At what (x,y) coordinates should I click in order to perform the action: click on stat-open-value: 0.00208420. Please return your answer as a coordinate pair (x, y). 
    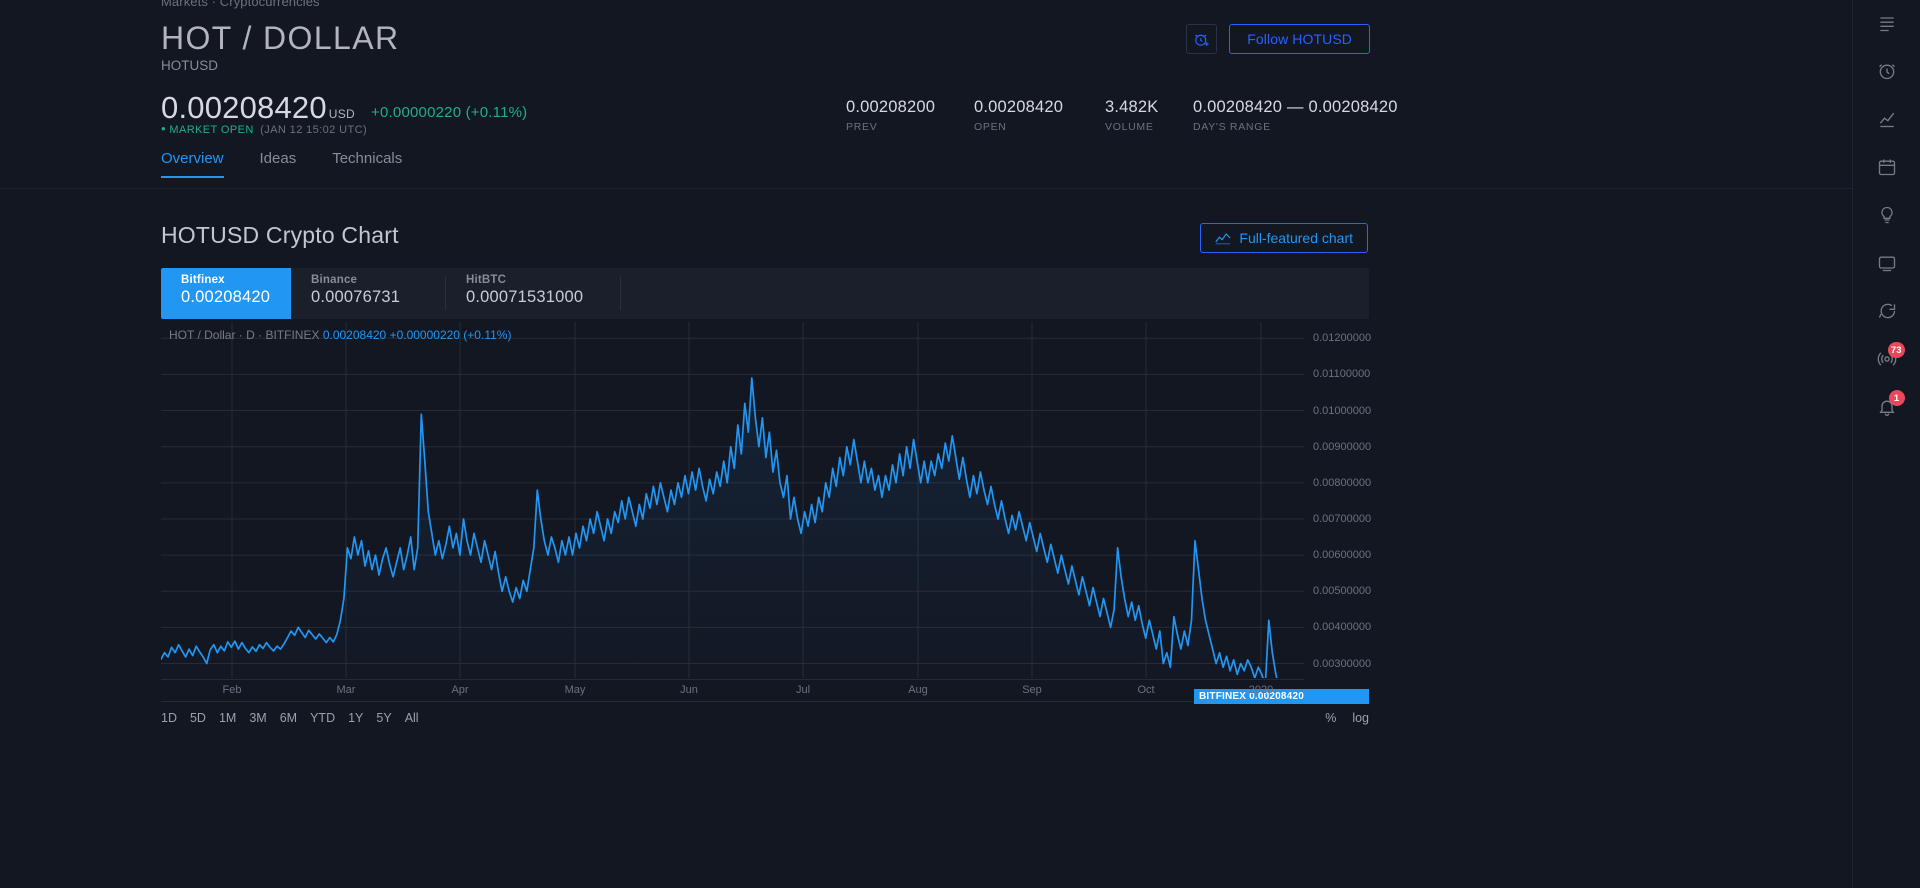
    Looking at the image, I should click on (1019, 107).